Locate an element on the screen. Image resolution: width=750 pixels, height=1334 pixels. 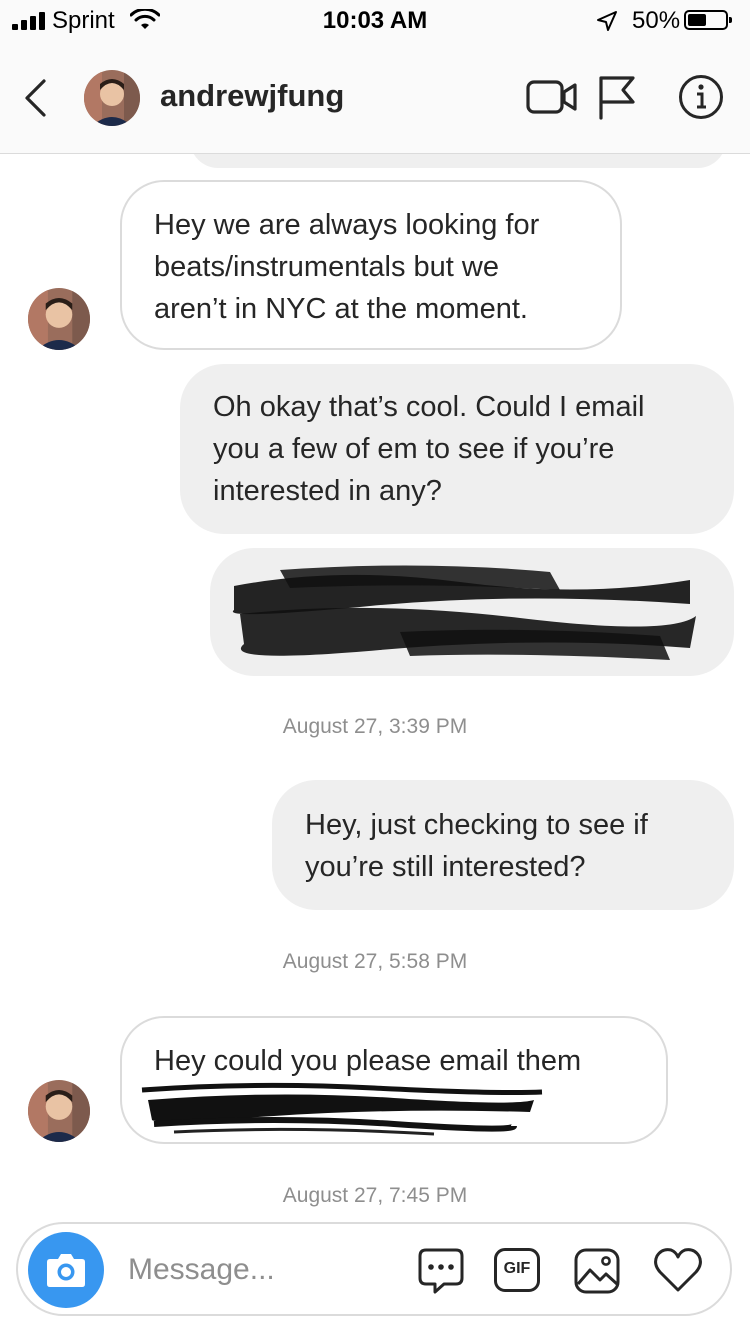
message-line: Hey could you please email them is located at coordinates (368, 1061).